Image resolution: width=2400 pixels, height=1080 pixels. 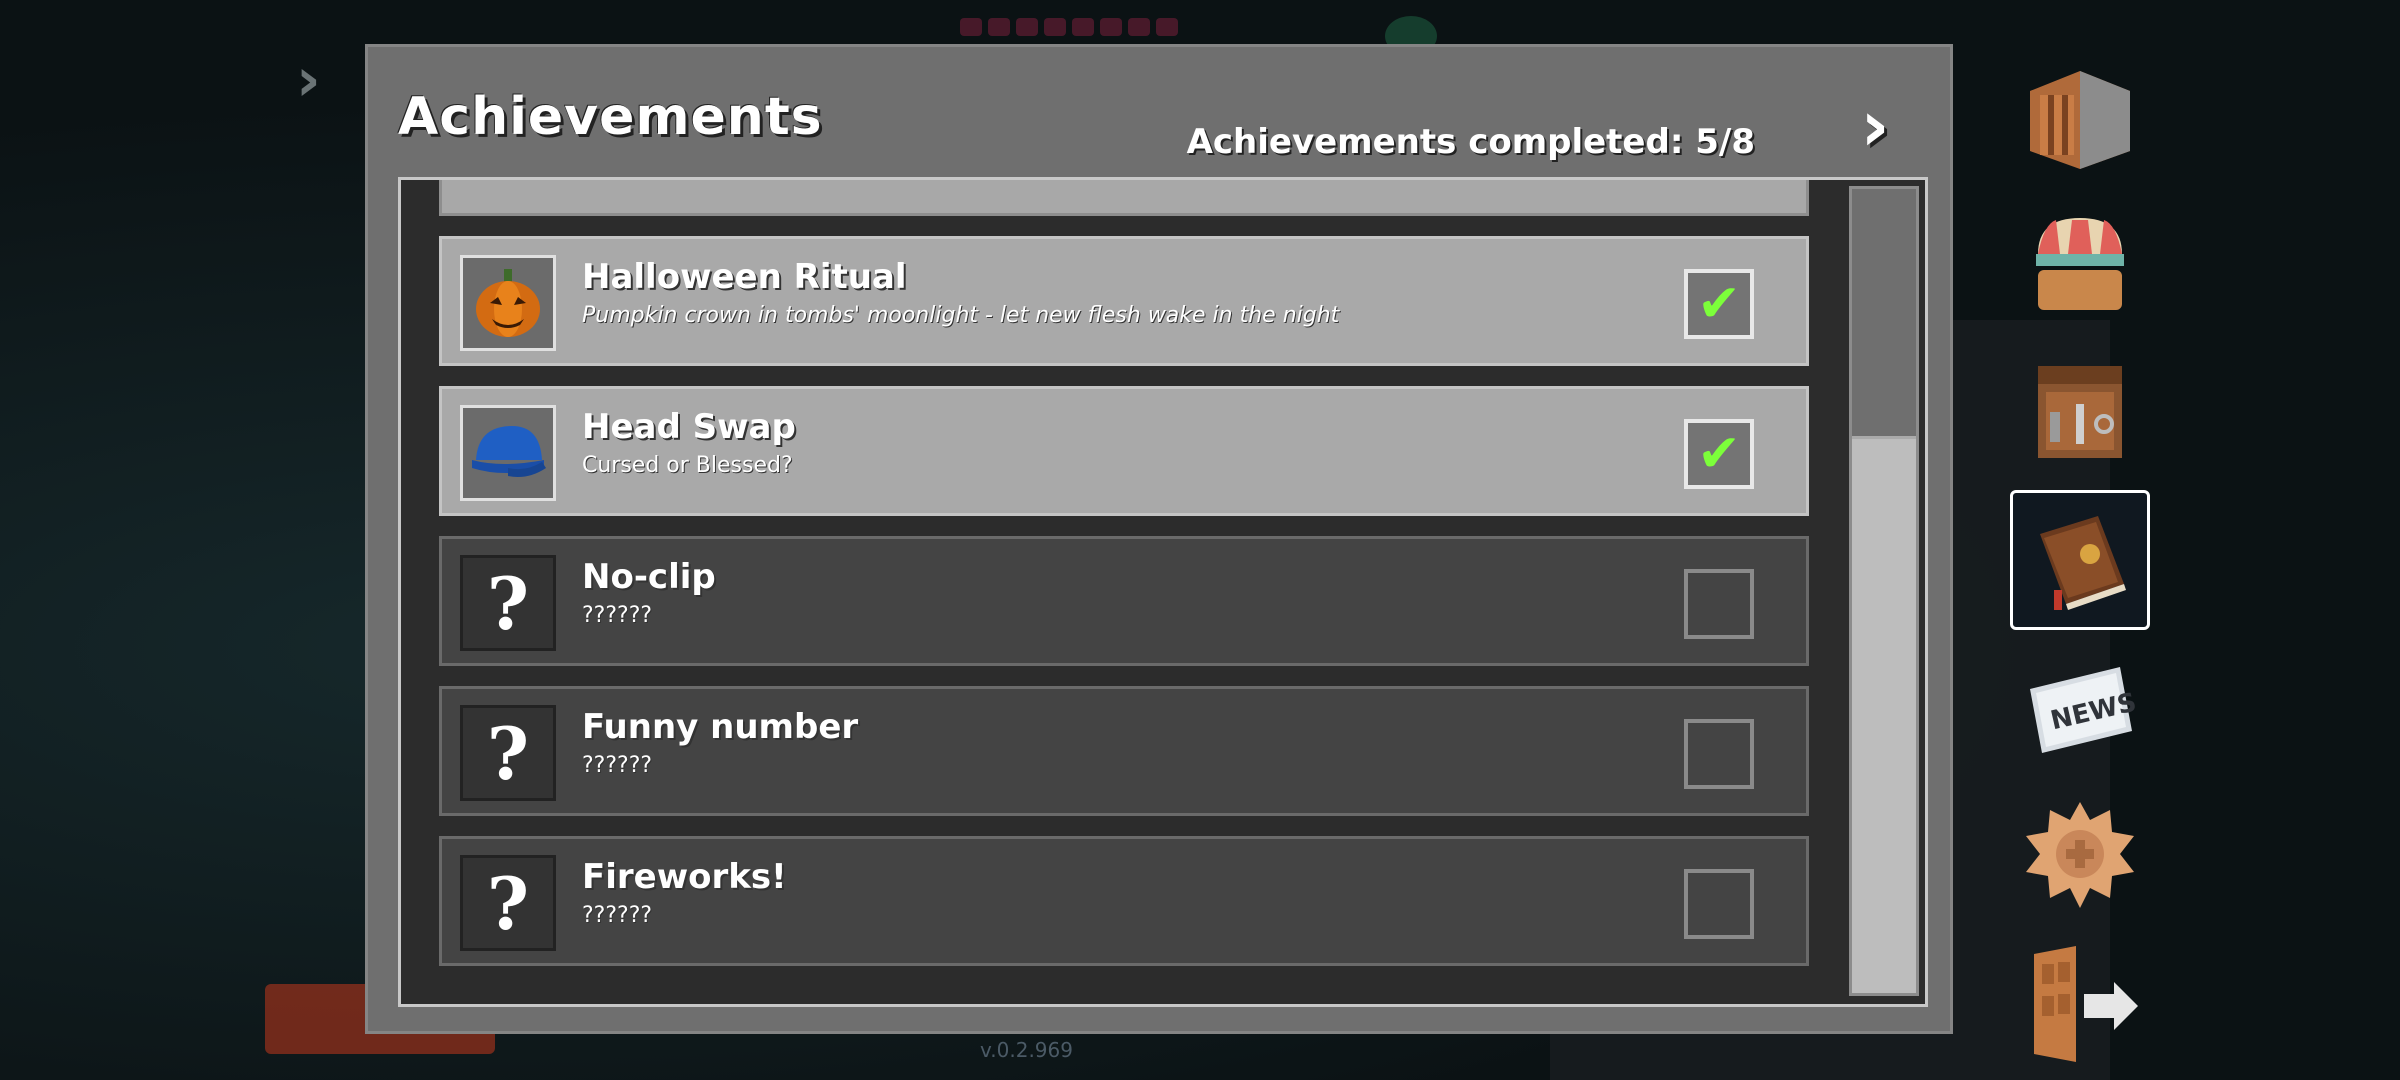 I want to click on achievements-button, so click(x=2080, y=560).